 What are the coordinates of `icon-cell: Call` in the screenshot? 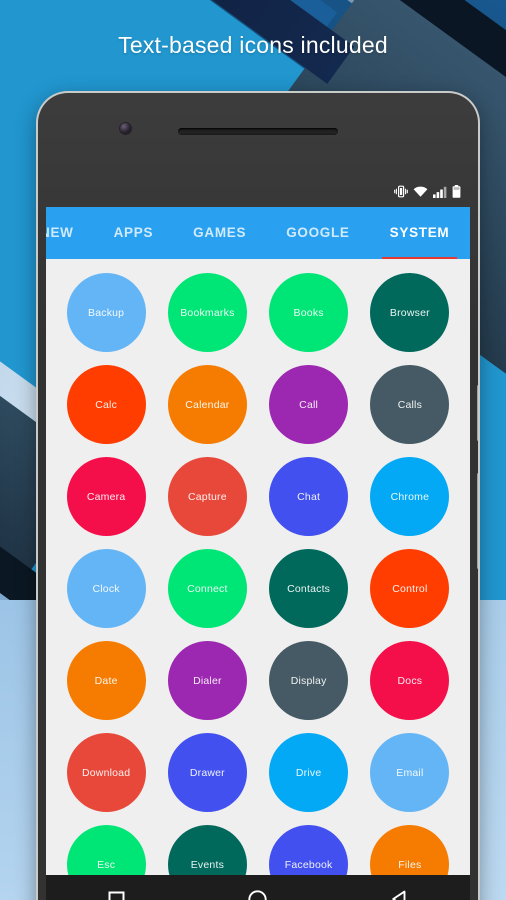 It's located at (309, 404).